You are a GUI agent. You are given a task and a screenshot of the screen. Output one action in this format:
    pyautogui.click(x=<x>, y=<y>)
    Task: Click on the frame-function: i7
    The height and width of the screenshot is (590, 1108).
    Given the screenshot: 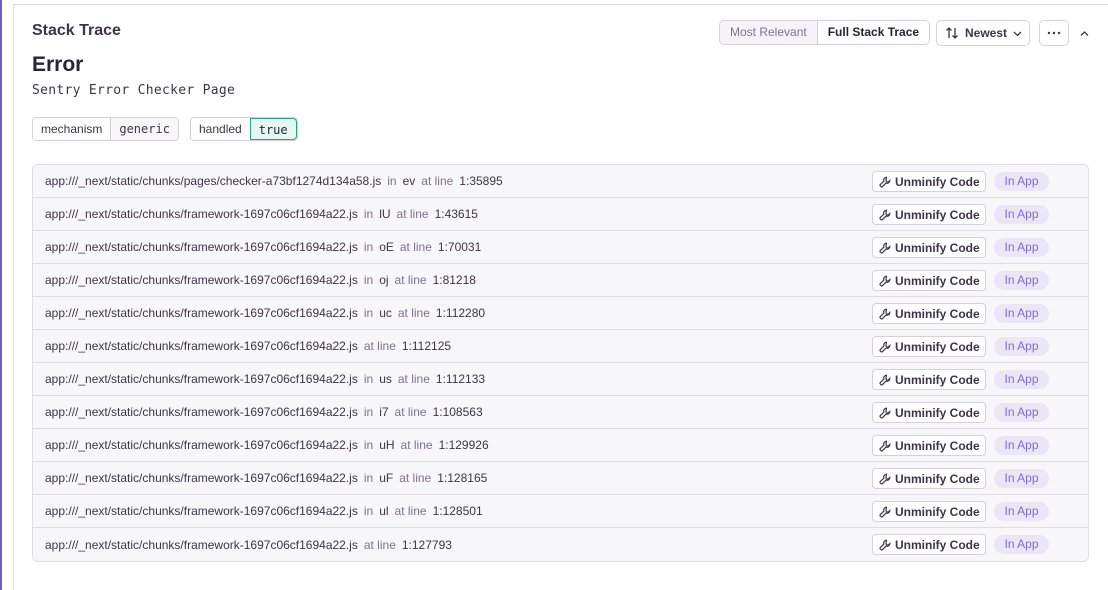 What is the action you would take?
    pyautogui.click(x=384, y=412)
    